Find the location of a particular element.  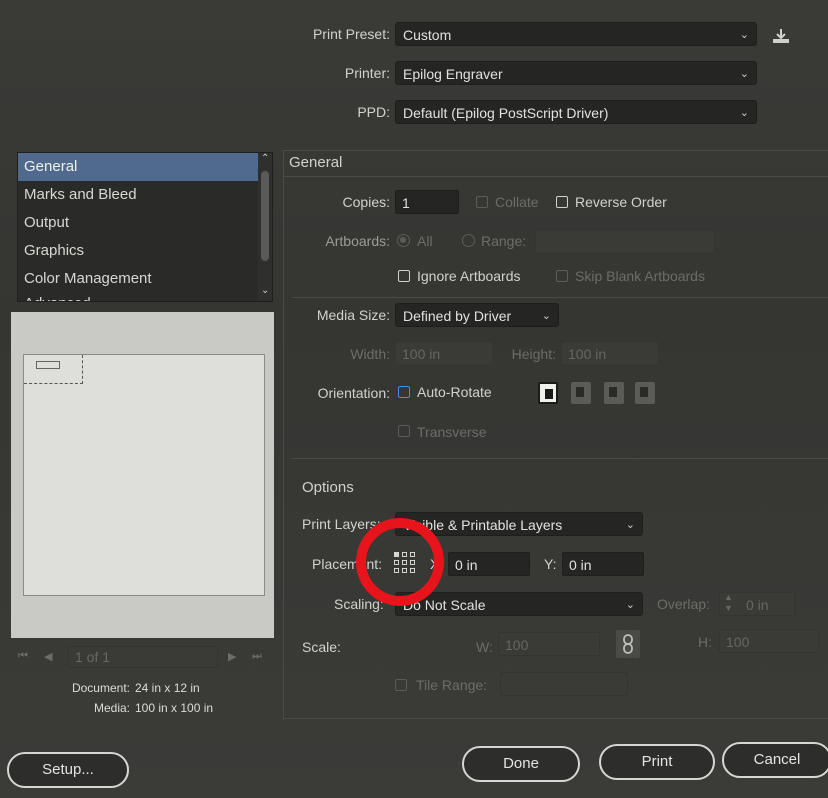

media-label: Media: is located at coordinates (111, 708).